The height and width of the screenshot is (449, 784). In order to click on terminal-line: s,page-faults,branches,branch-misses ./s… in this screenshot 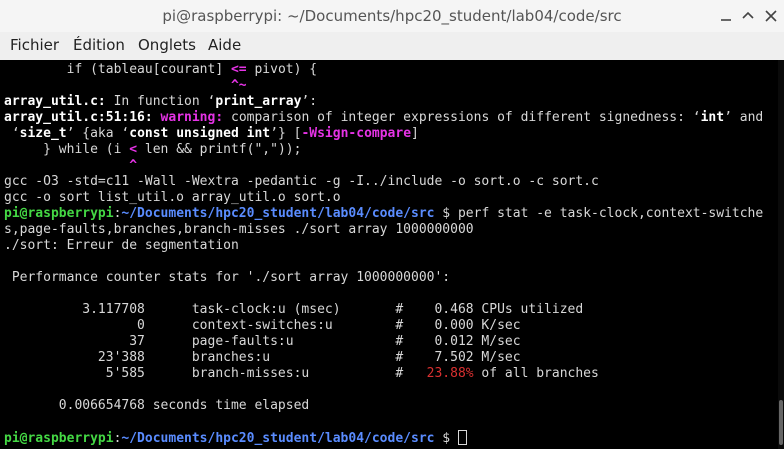, I will do `click(239, 229)`.